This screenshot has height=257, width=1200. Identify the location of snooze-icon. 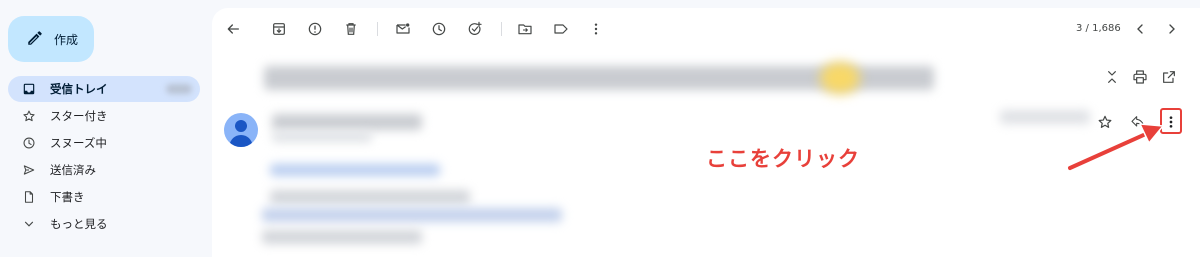
(439, 29).